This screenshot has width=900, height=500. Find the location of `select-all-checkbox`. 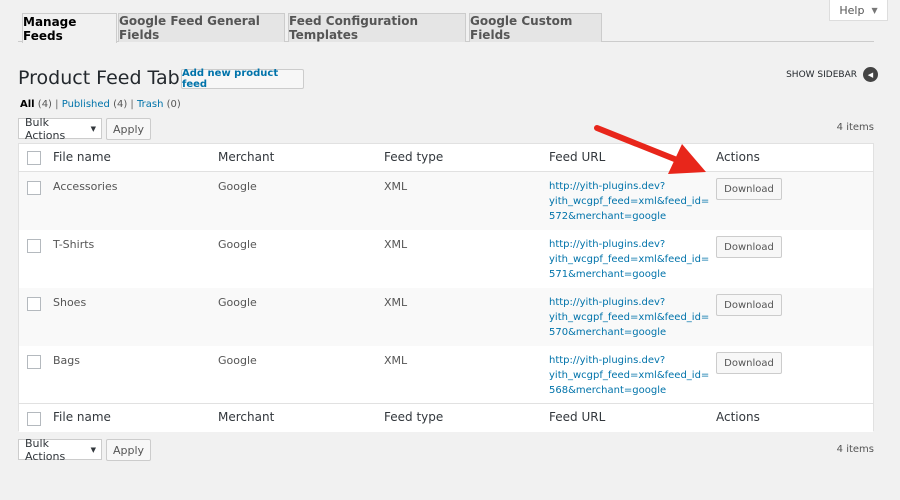

select-all-checkbox is located at coordinates (34, 158).